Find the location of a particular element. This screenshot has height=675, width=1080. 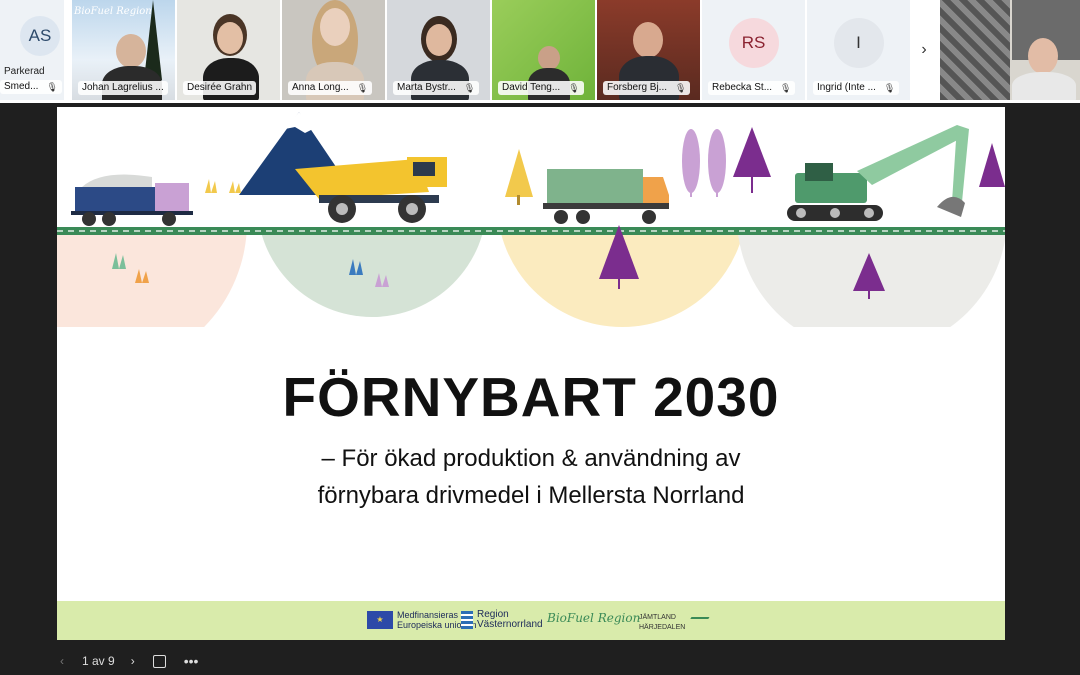

mountain-icon is located at coordinates (697, 623).